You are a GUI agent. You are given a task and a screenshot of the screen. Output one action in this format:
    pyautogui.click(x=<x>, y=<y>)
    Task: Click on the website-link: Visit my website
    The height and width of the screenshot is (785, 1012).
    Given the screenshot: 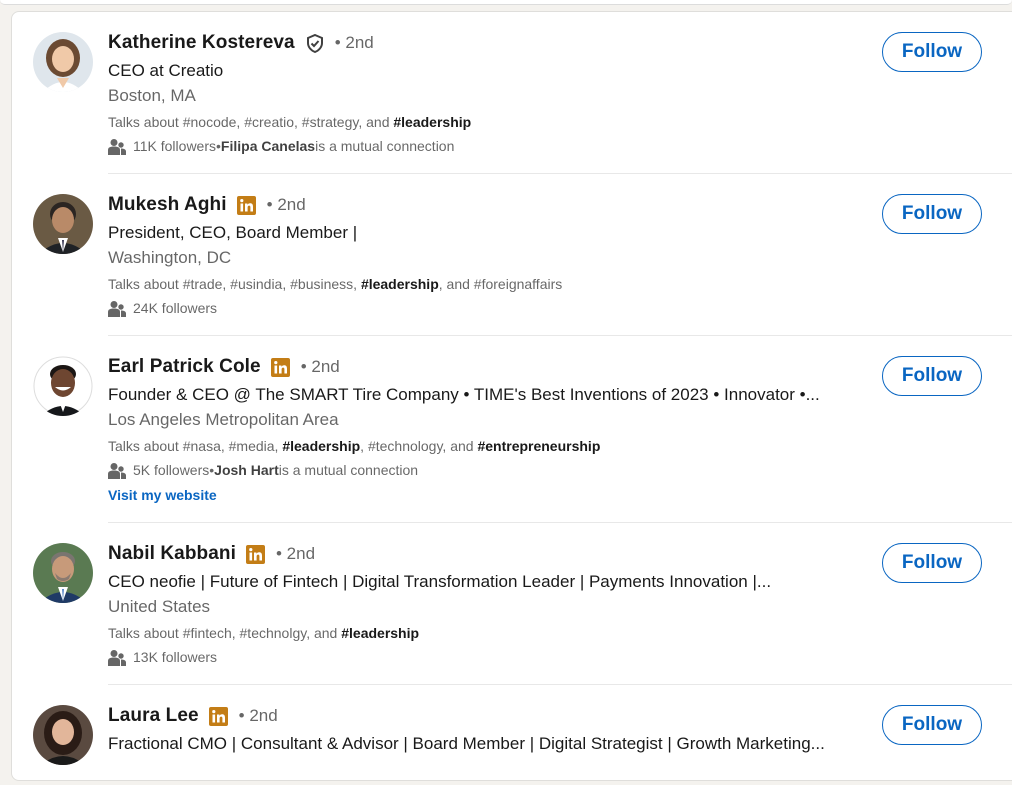 What is the action you would take?
    pyautogui.click(x=478, y=495)
    